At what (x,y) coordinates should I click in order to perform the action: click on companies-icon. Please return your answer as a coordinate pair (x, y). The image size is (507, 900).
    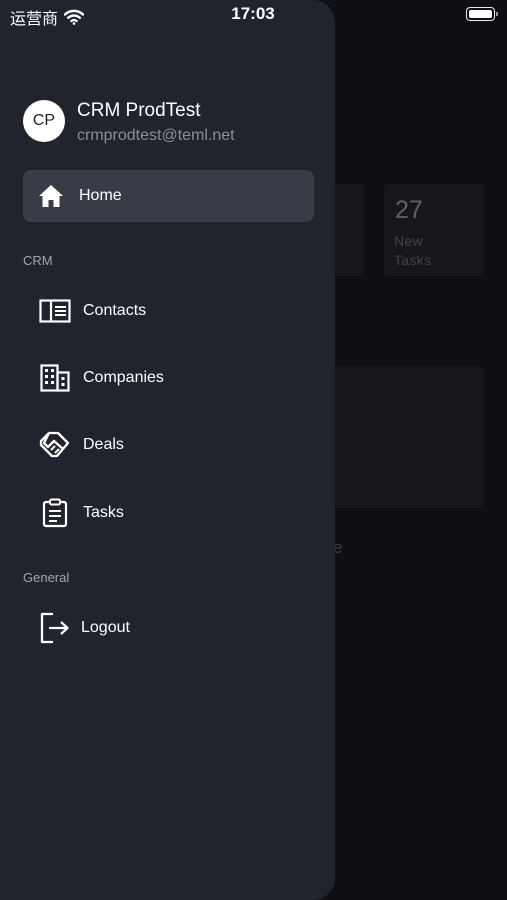
    Looking at the image, I should click on (55, 378).